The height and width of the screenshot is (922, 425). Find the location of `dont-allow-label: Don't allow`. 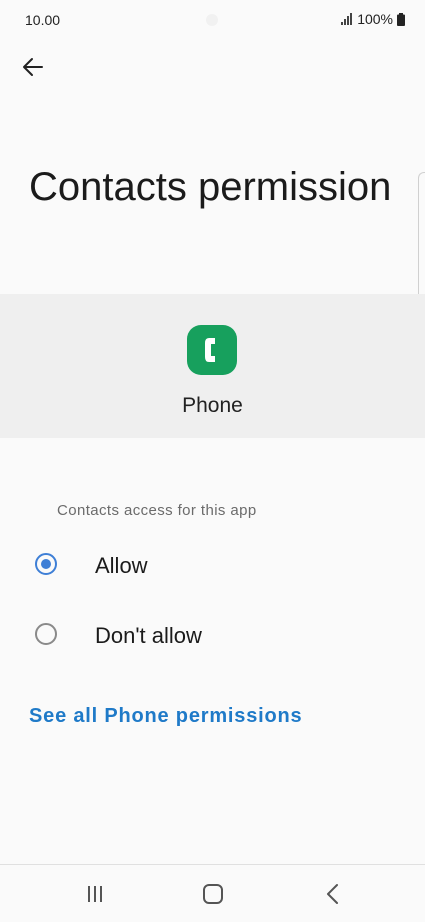

dont-allow-label: Don't allow is located at coordinates (148, 635).